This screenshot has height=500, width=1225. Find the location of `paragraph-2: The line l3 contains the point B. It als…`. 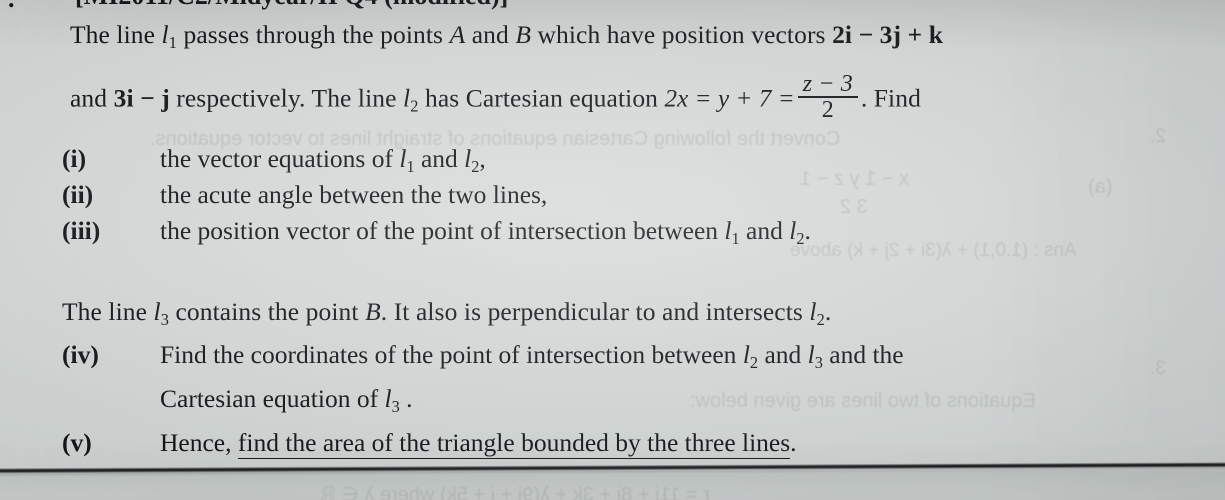

paragraph-2: The line l3 contains the point B. It als… is located at coordinates (446, 313).